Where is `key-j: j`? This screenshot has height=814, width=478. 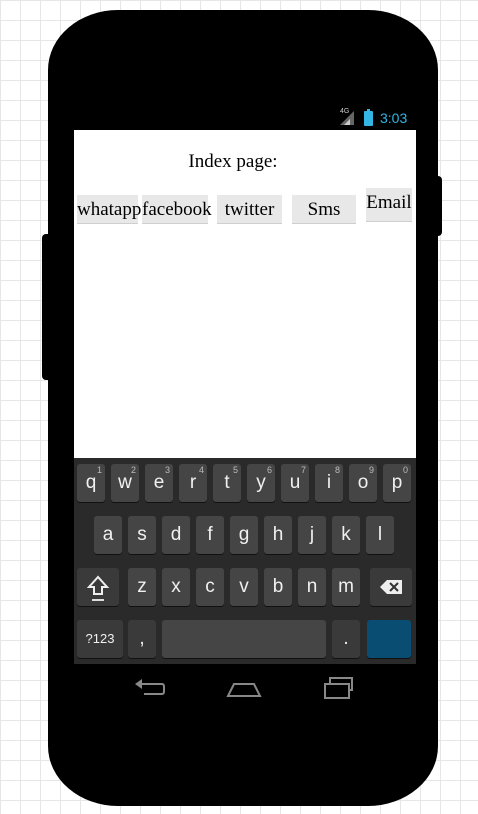
key-j: j is located at coordinates (312, 535).